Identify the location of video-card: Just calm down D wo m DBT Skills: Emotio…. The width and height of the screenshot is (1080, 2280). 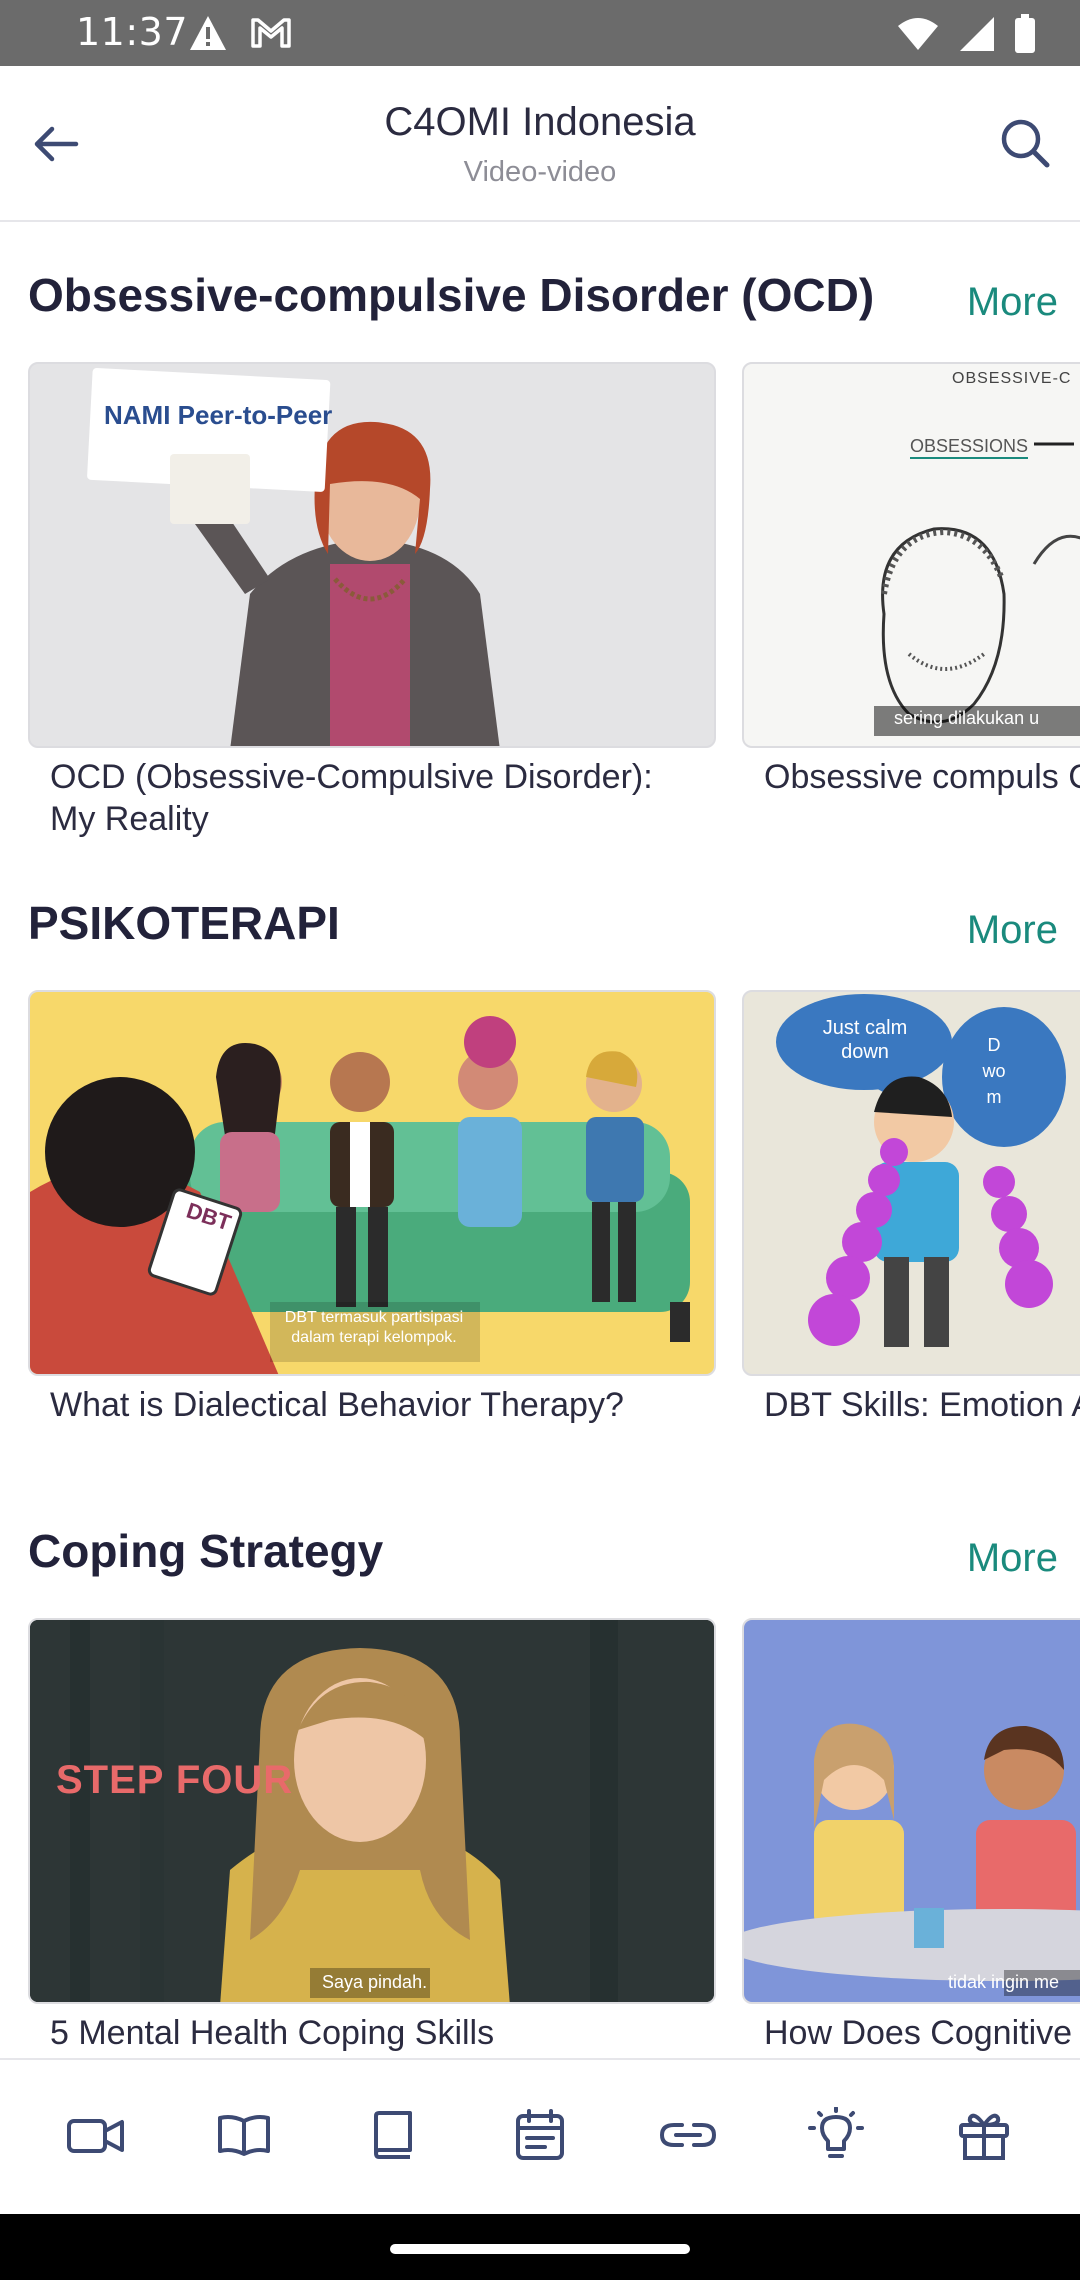
(911, 1208).